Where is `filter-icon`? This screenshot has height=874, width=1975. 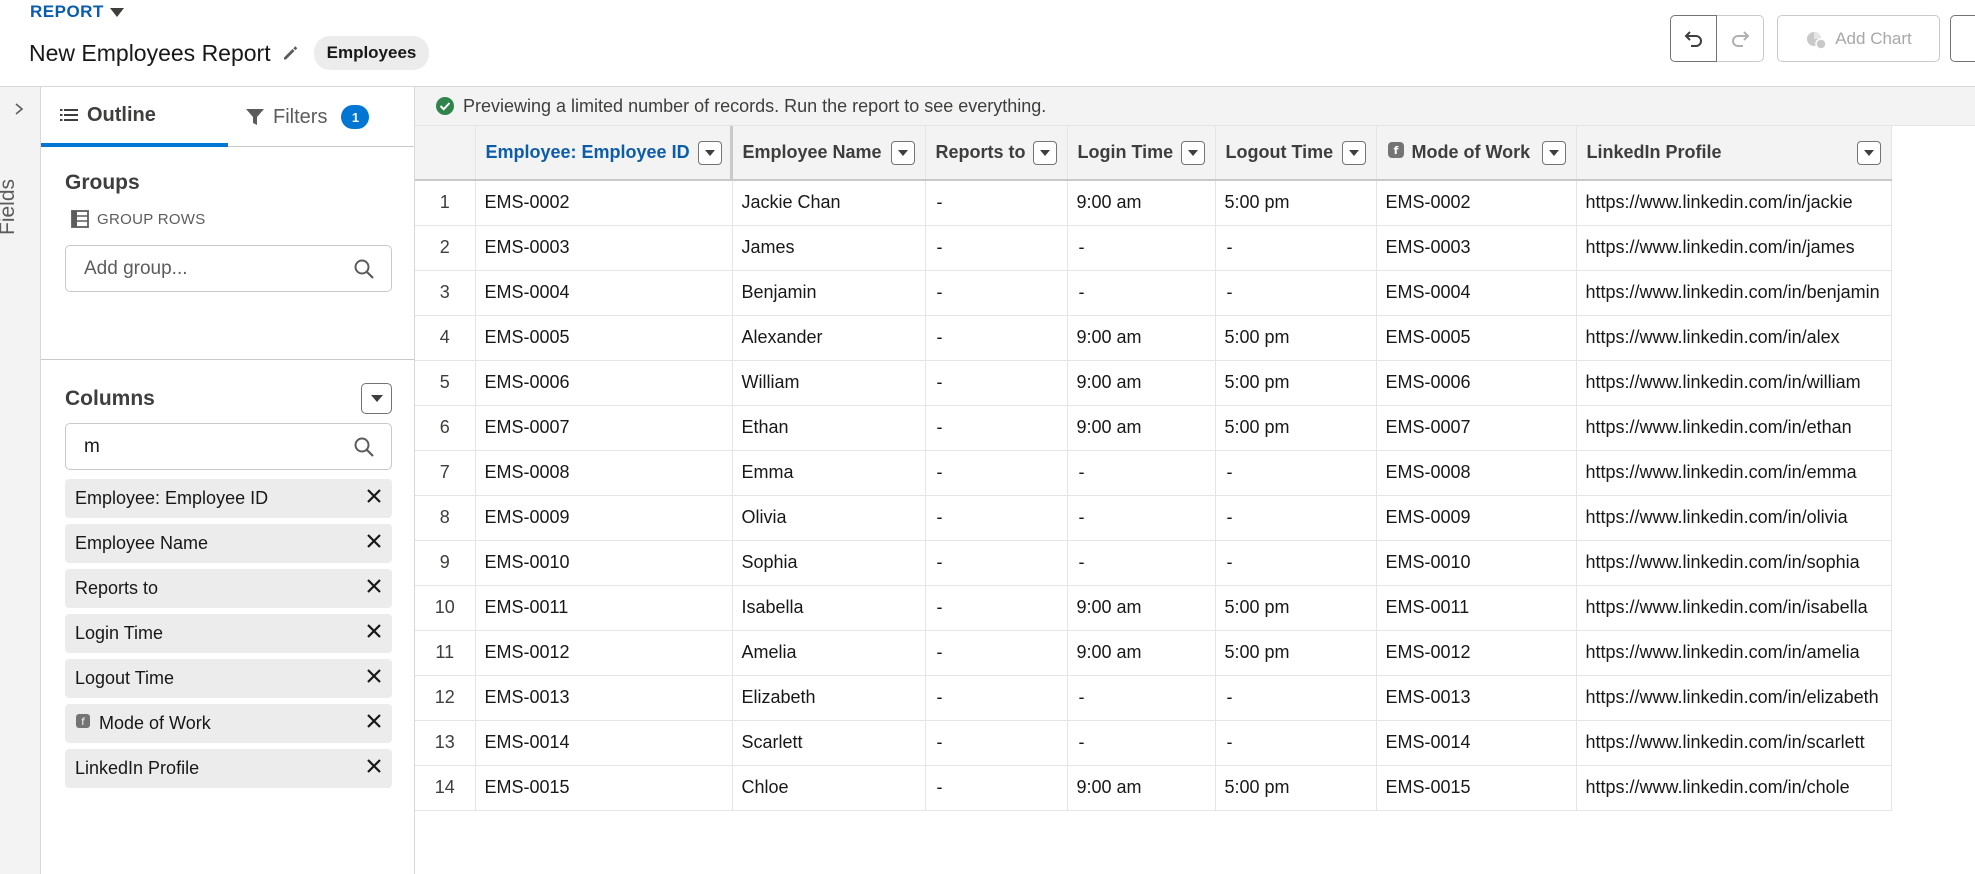 filter-icon is located at coordinates (255, 117).